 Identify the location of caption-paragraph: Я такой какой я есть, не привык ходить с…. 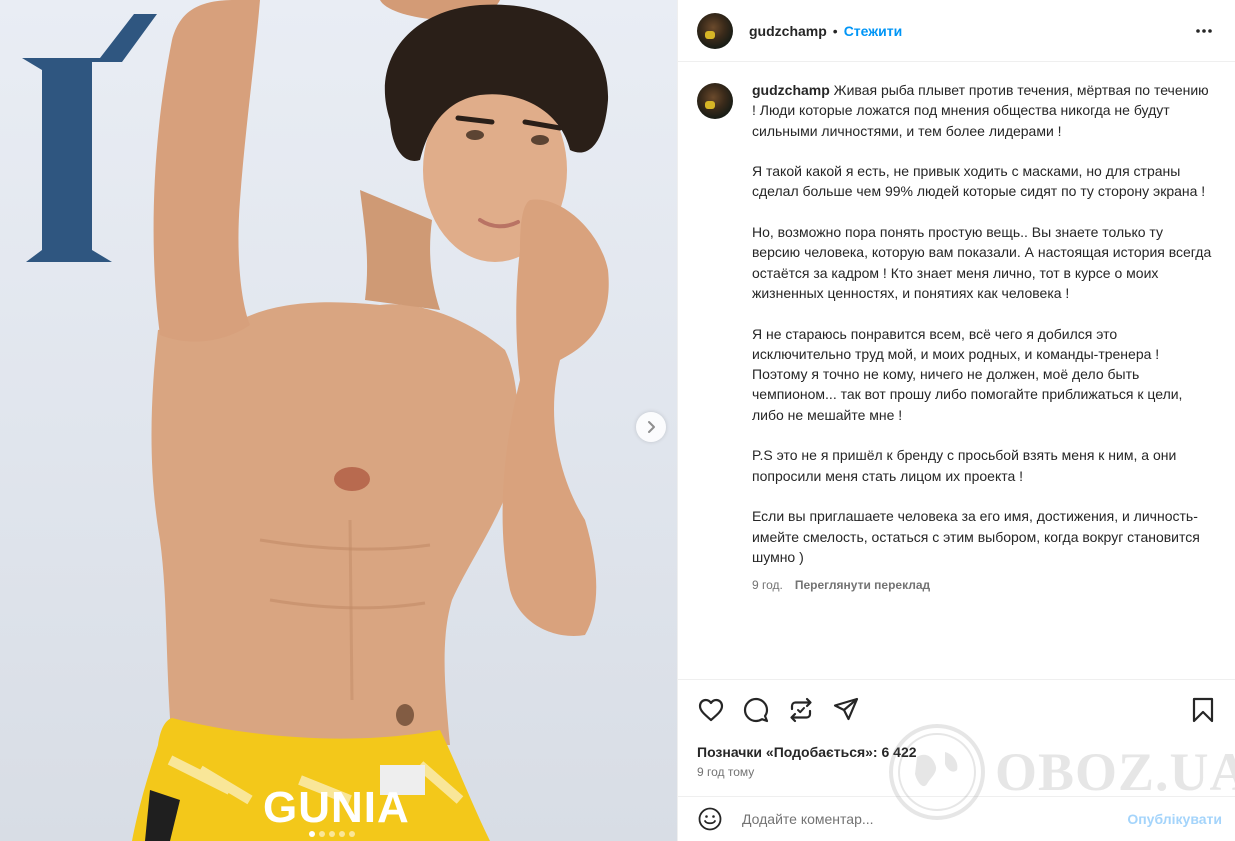
(979, 181).